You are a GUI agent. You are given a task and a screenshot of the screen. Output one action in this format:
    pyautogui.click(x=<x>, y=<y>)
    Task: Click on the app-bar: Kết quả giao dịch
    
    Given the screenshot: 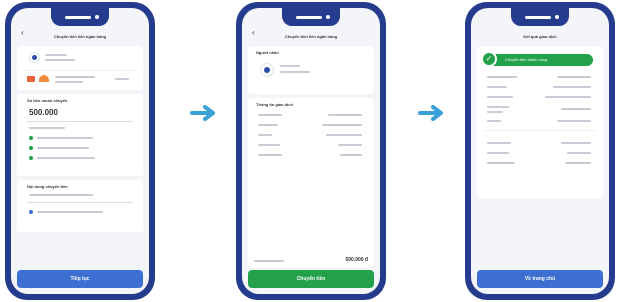 What is the action you would take?
    pyautogui.click(x=540, y=33)
    